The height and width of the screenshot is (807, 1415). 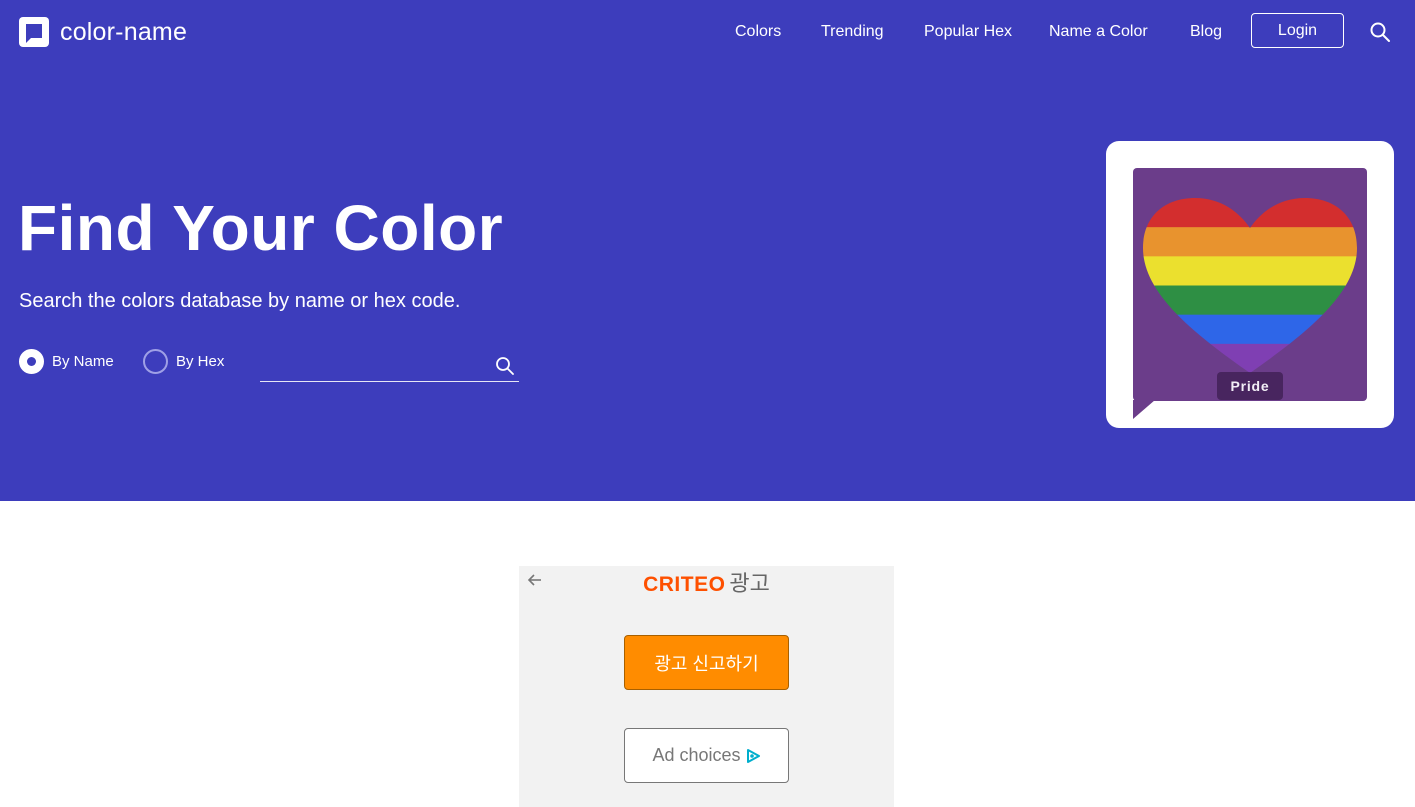 What do you see at coordinates (200, 361) in the screenshot?
I see `radio-label-by-hex: By Hex` at bounding box center [200, 361].